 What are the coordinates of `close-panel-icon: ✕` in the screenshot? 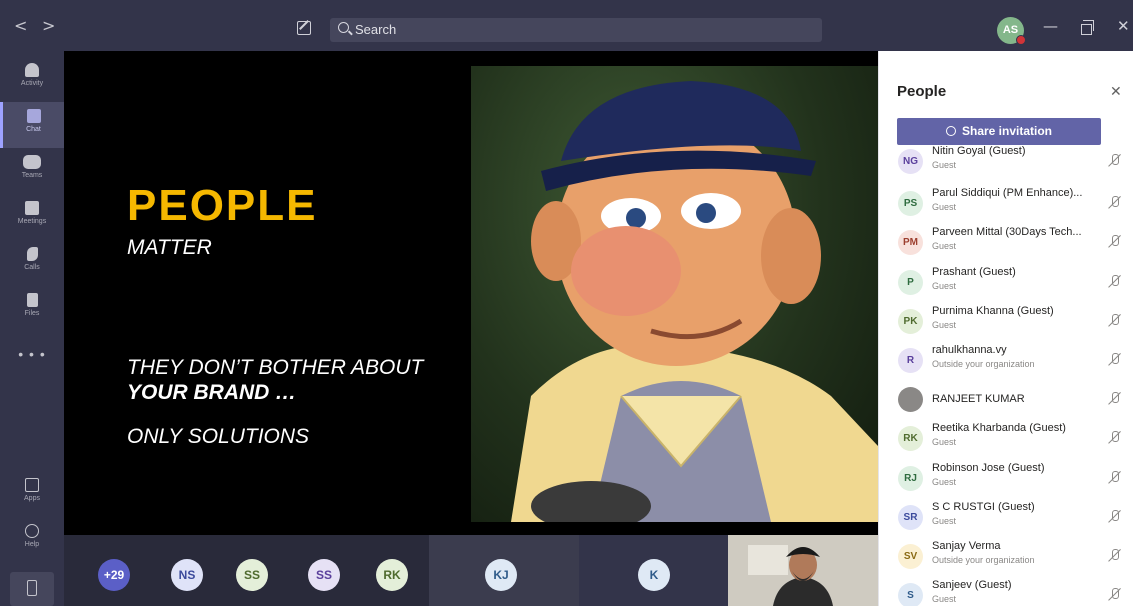 It's located at (1116, 92).